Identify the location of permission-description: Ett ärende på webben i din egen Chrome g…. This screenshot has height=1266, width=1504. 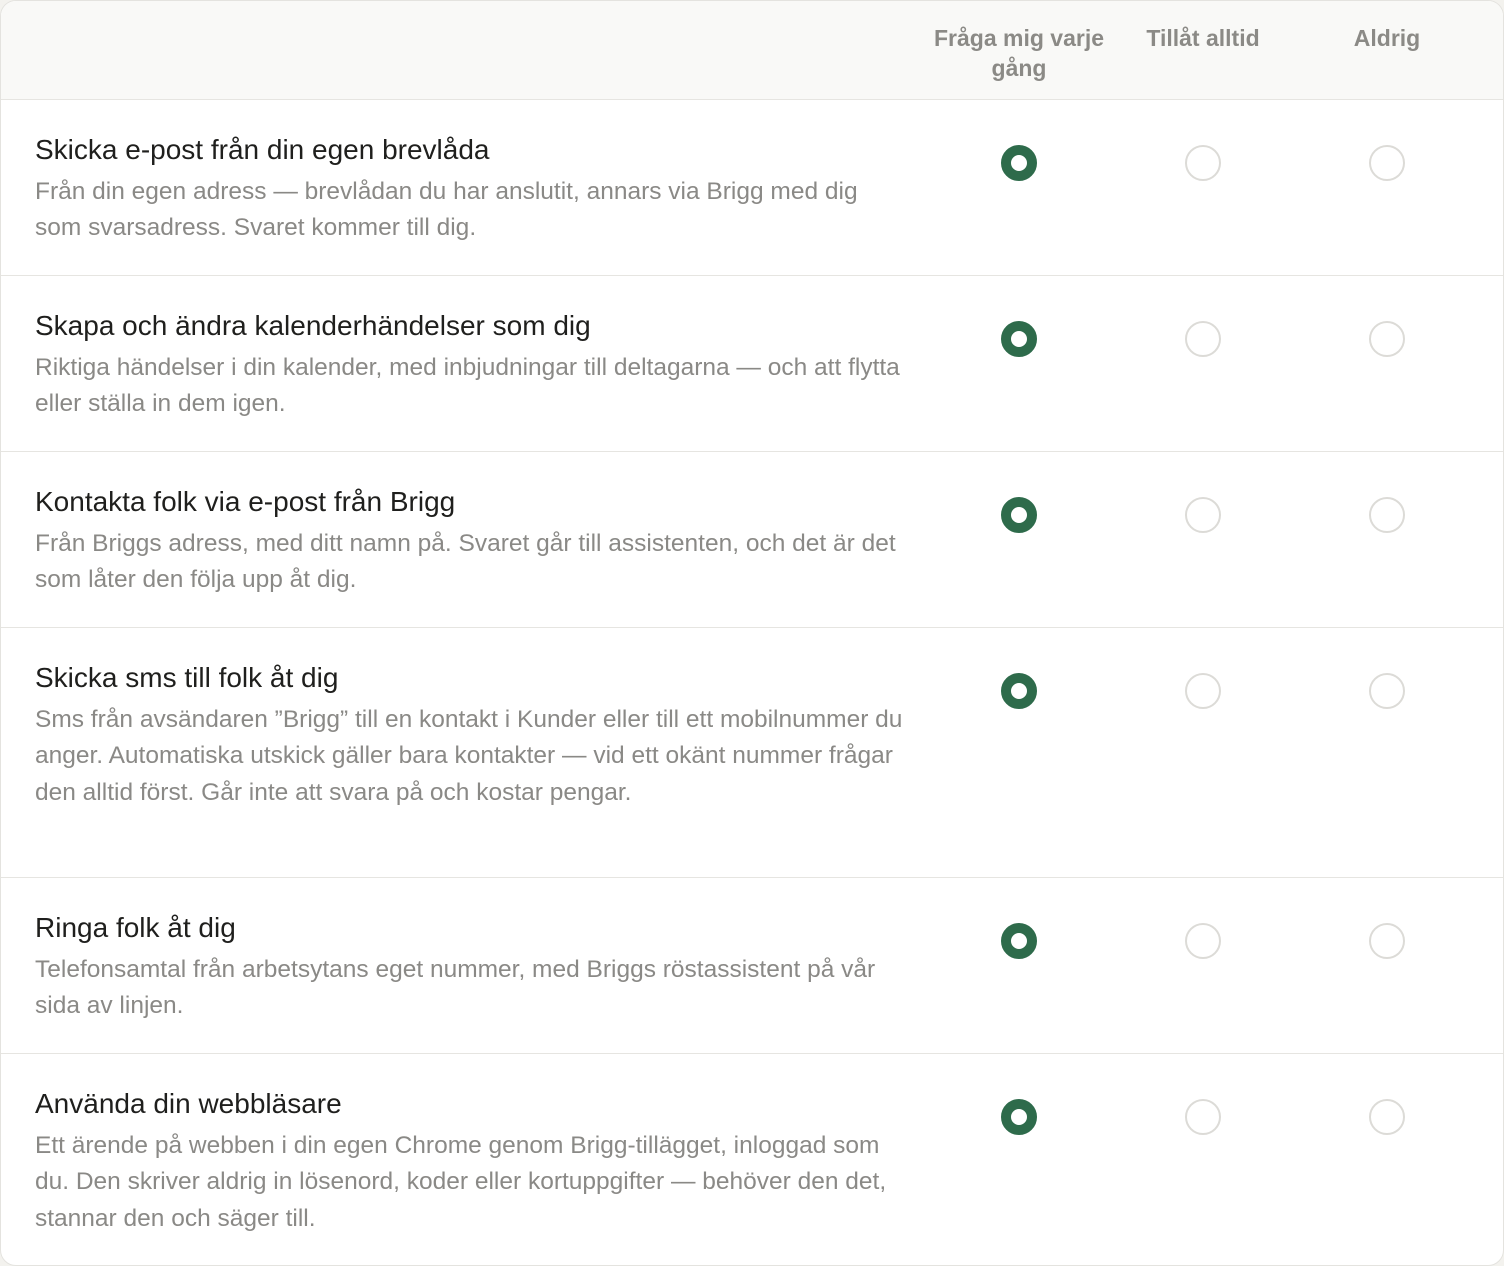
(461, 1182).